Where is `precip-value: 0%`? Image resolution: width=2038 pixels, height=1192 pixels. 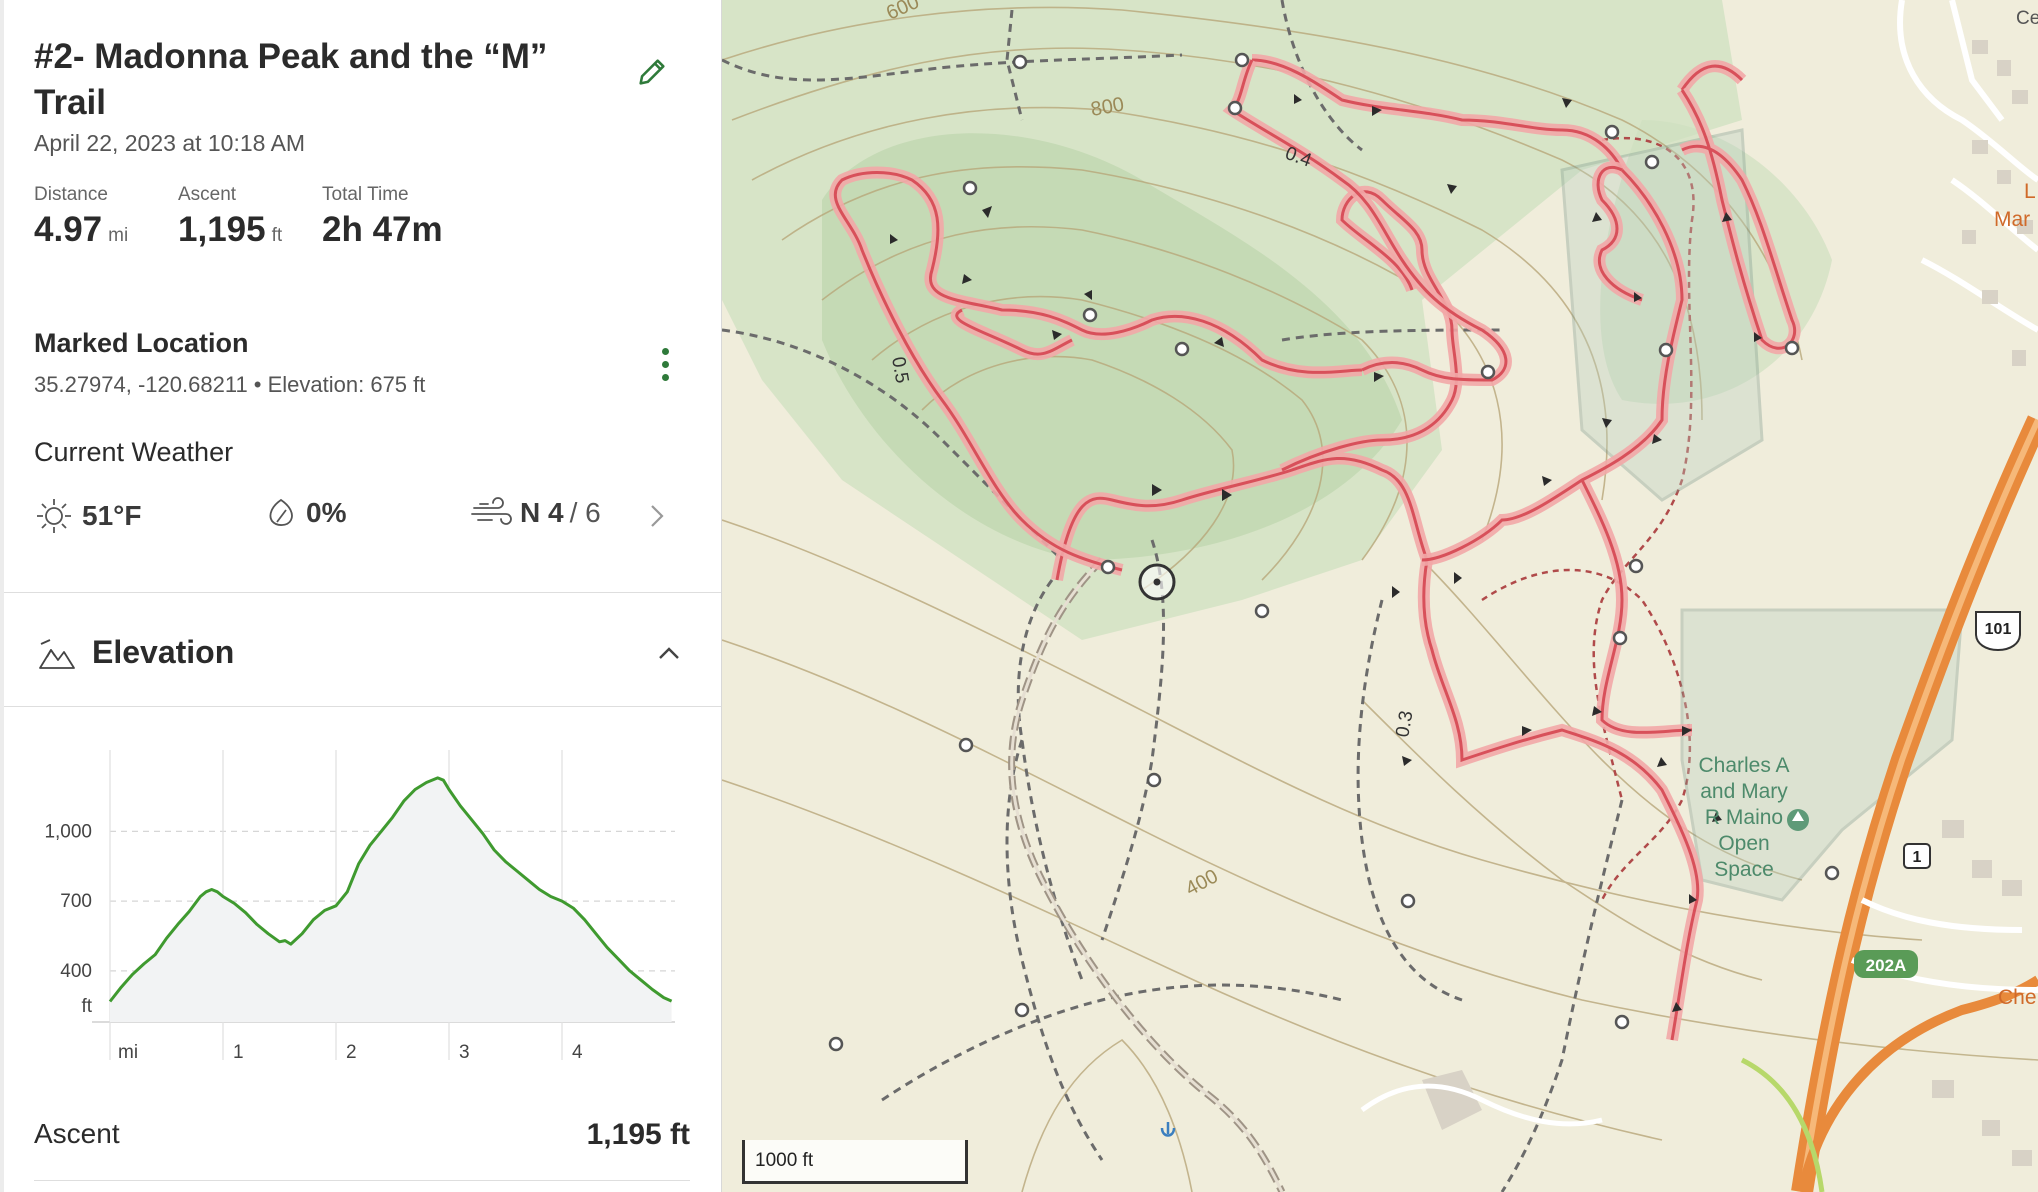
precip-value: 0% is located at coordinates (326, 512).